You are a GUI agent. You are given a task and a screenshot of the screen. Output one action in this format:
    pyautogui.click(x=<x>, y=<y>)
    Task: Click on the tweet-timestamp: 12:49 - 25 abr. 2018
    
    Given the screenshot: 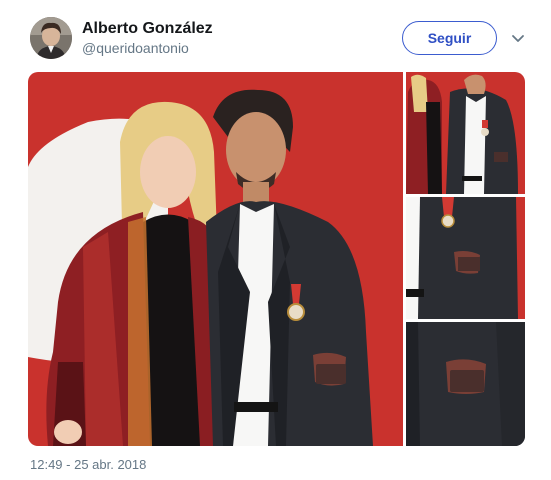 What is the action you would take?
    pyautogui.click(x=88, y=464)
    